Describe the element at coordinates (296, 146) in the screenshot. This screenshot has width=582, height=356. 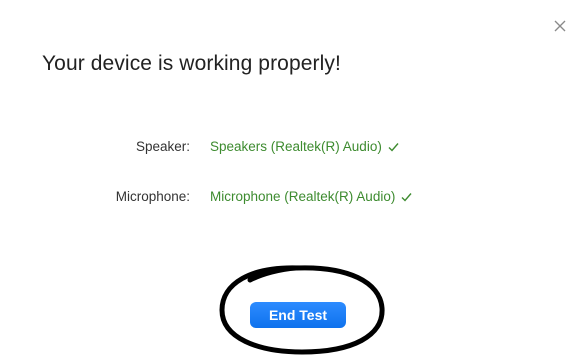
I see `speaker-value: Speakers (Realtek(R) Audio)` at that location.